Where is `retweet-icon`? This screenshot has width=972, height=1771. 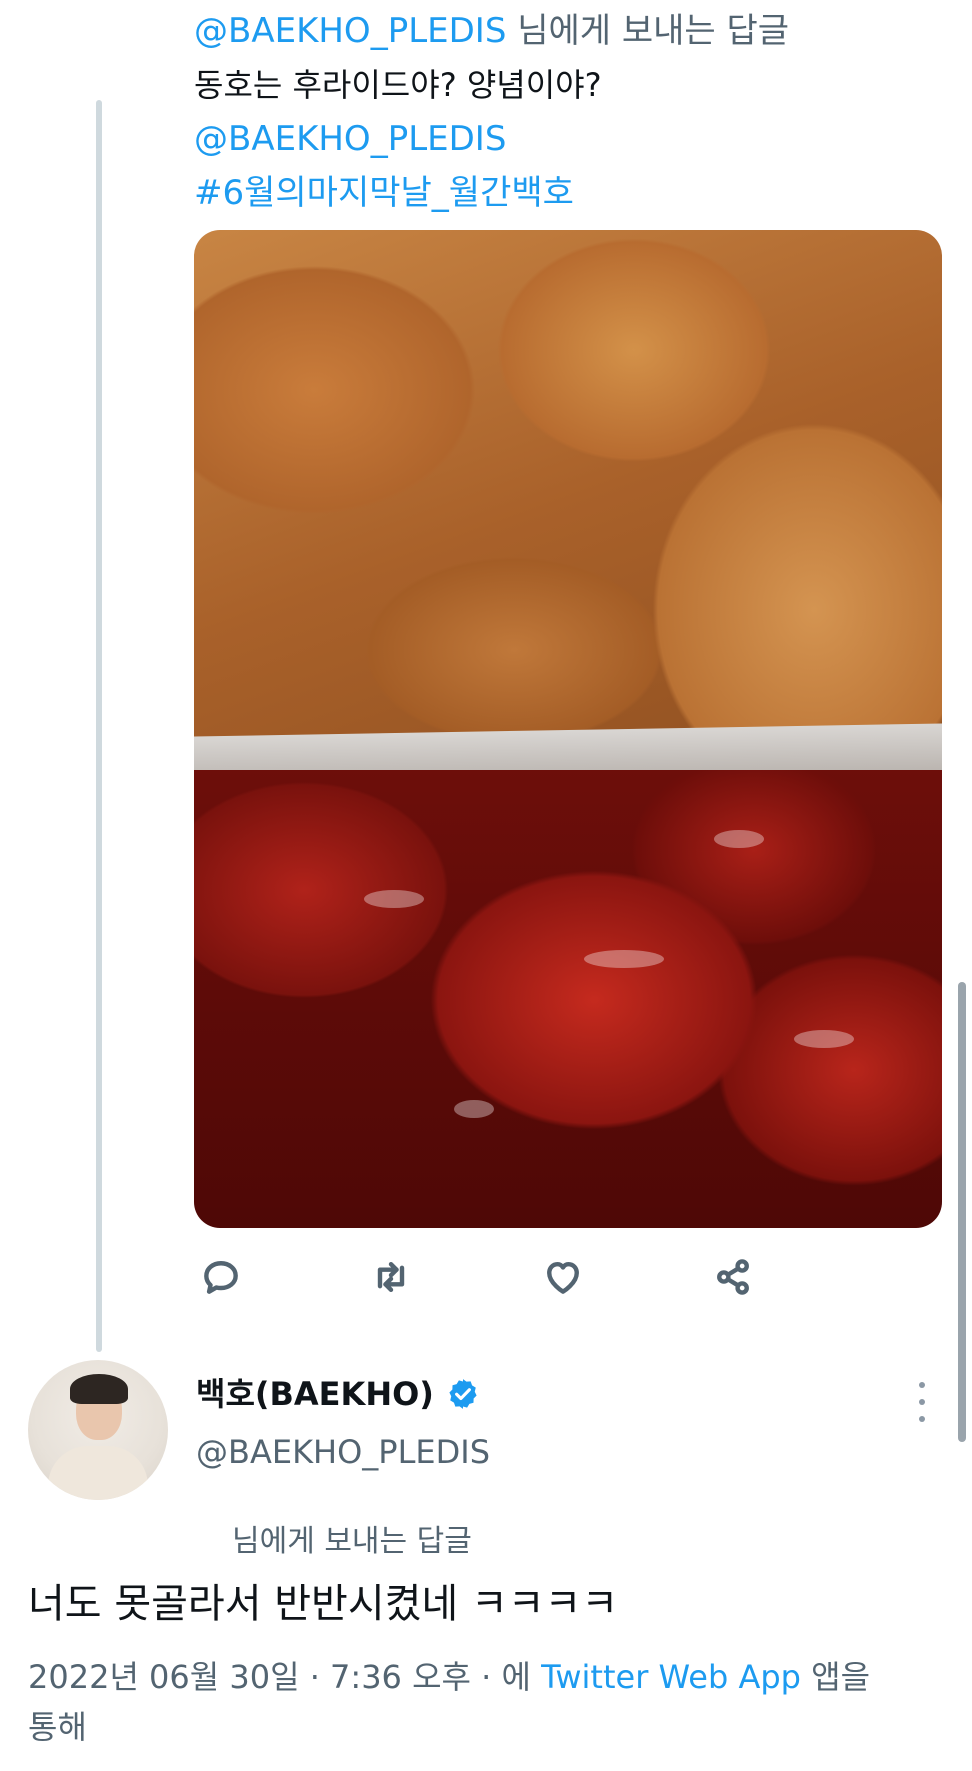 retweet-icon is located at coordinates (391, 1277).